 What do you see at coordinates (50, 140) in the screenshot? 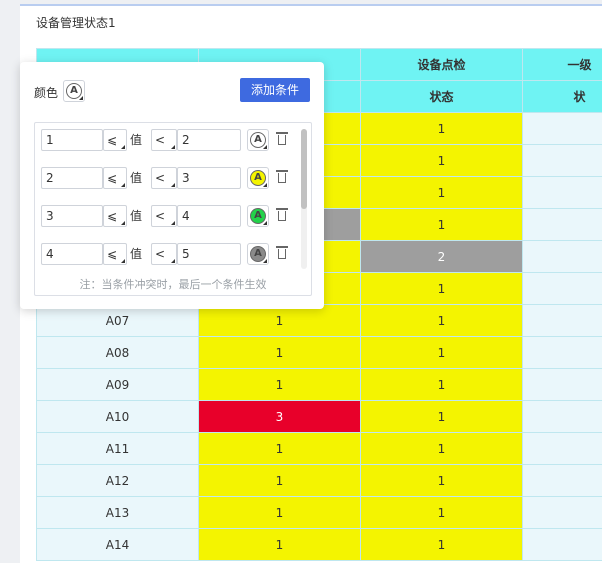
I see `range-from-value: 1` at bounding box center [50, 140].